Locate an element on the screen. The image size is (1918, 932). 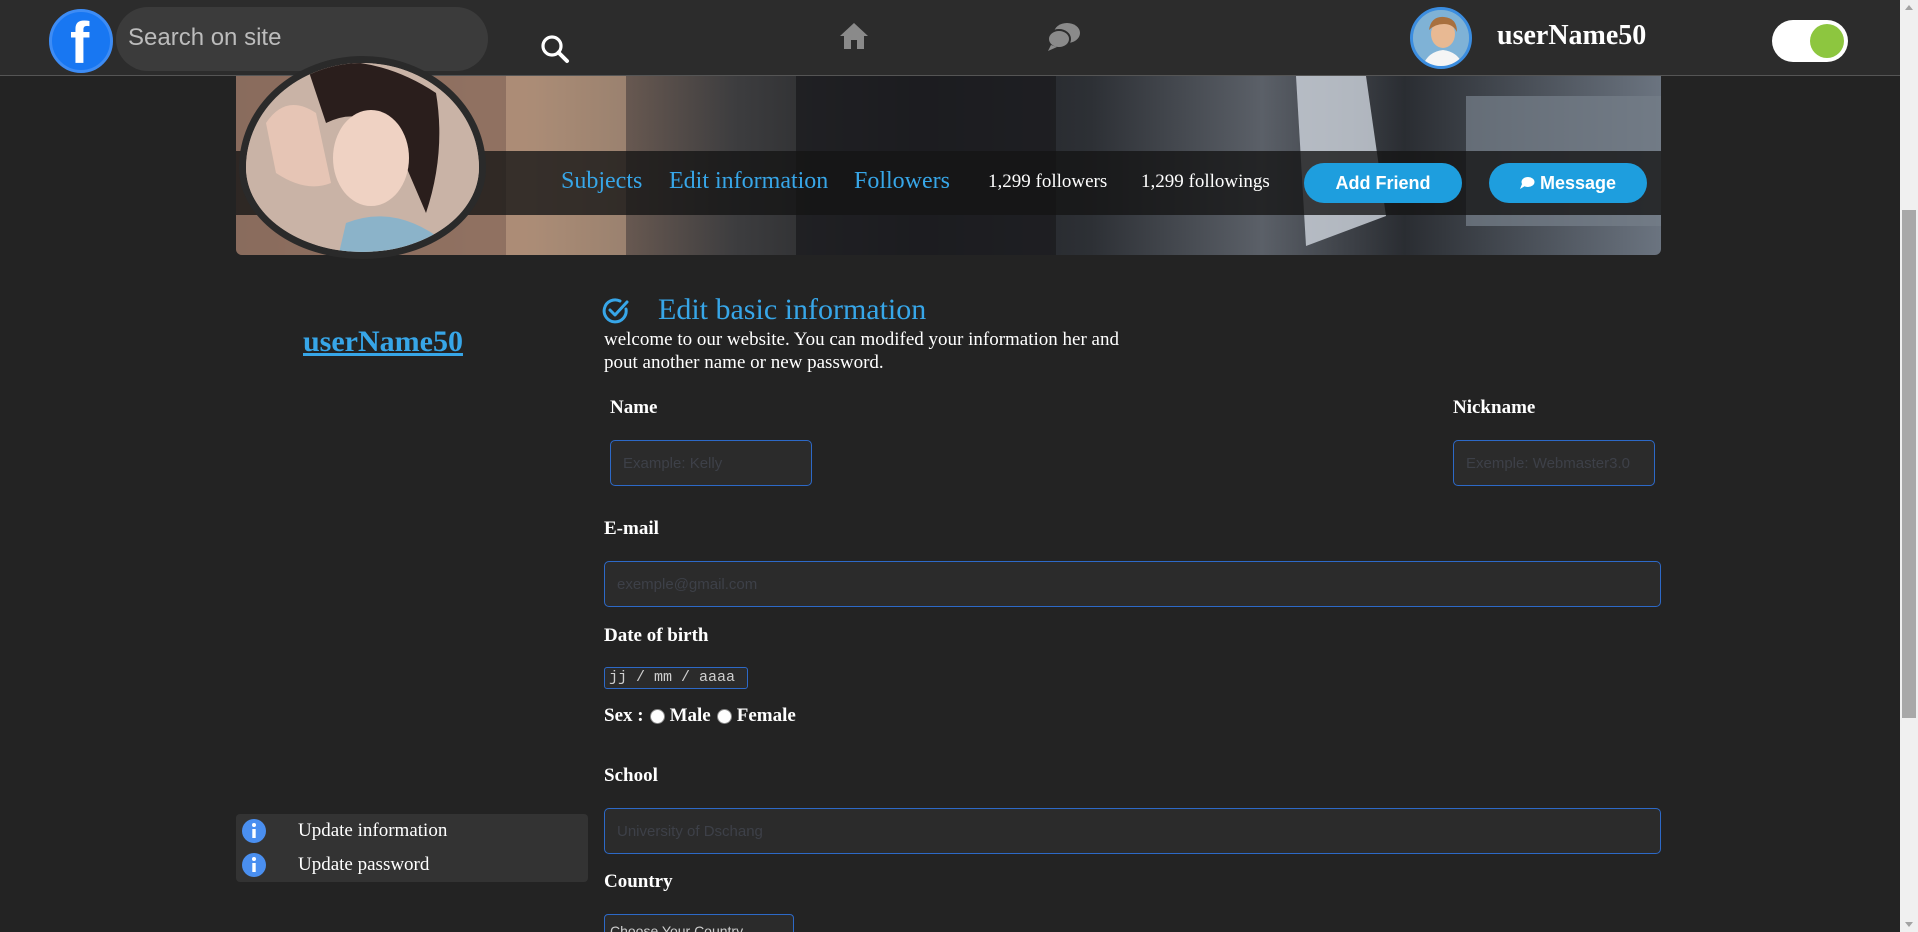
dob-label: Date of birth is located at coordinates (656, 635).